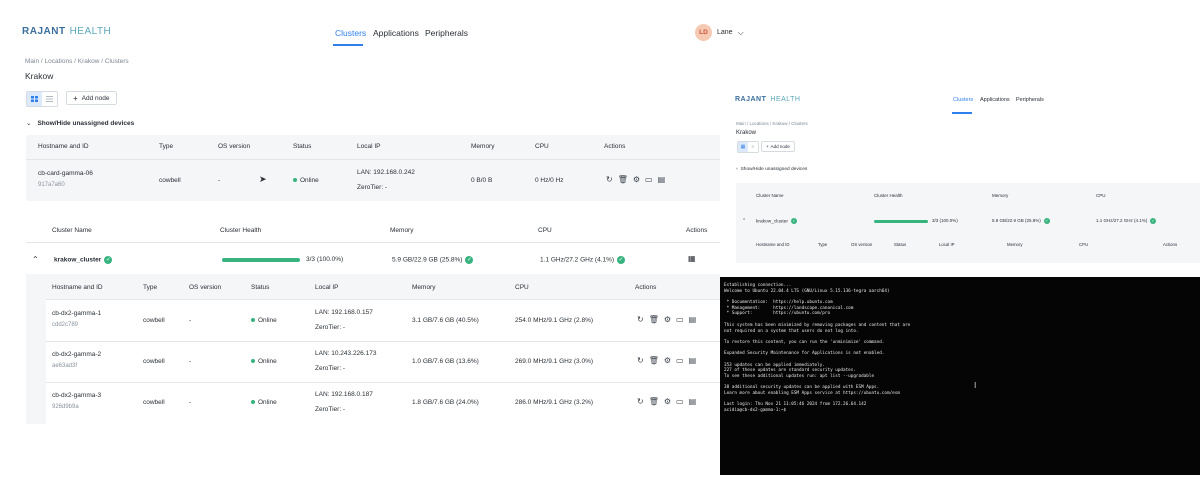 This screenshot has height=496, width=1200. Describe the element at coordinates (44, 31) in the screenshot. I see `brand-name: RAJANT` at that location.